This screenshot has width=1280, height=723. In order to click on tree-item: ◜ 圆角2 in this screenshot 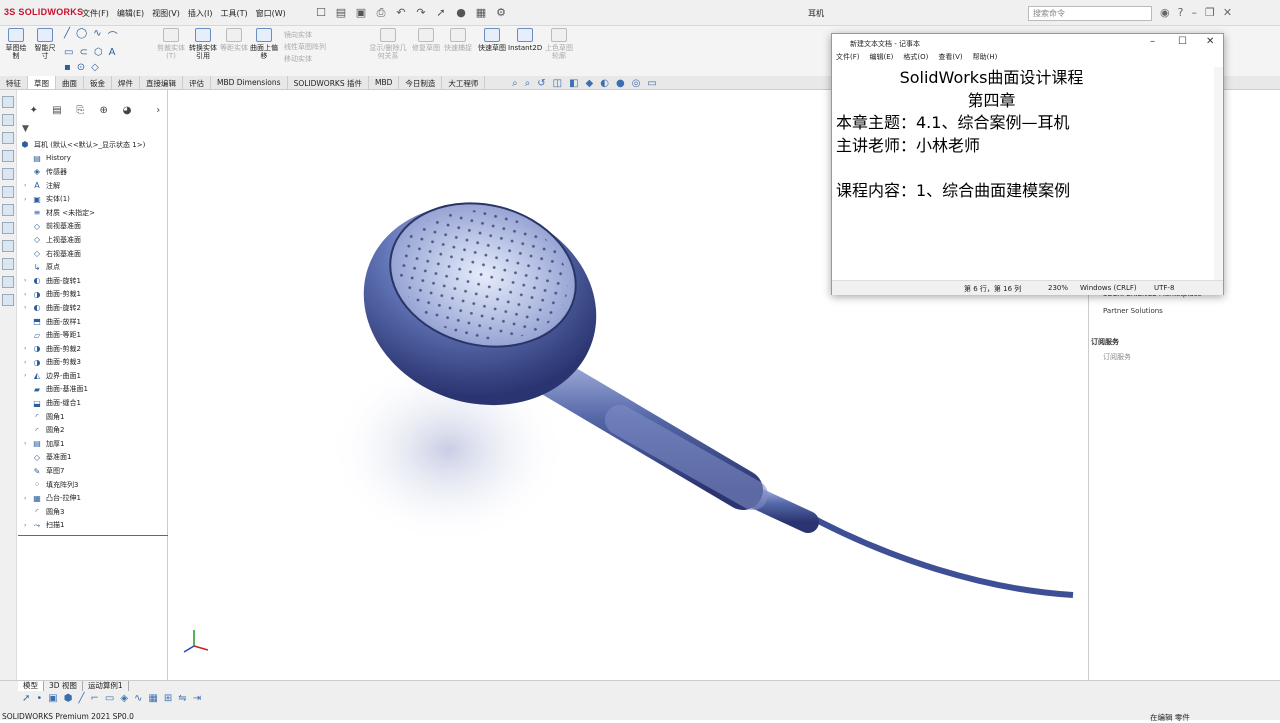, I will do `click(95, 430)`.